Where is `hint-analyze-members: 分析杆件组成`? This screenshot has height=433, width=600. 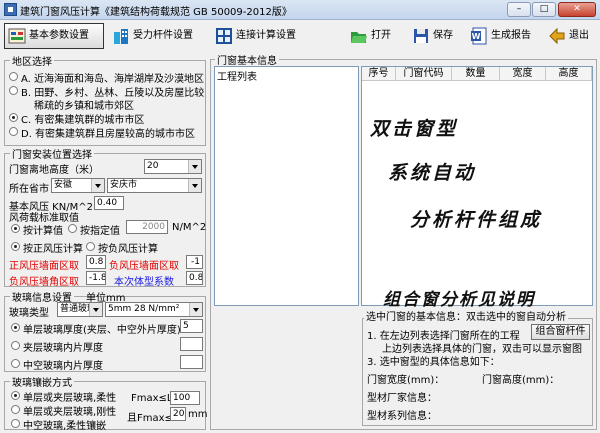
hint-analyze-members: 分析杆件组成 is located at coordinates (476, 220).